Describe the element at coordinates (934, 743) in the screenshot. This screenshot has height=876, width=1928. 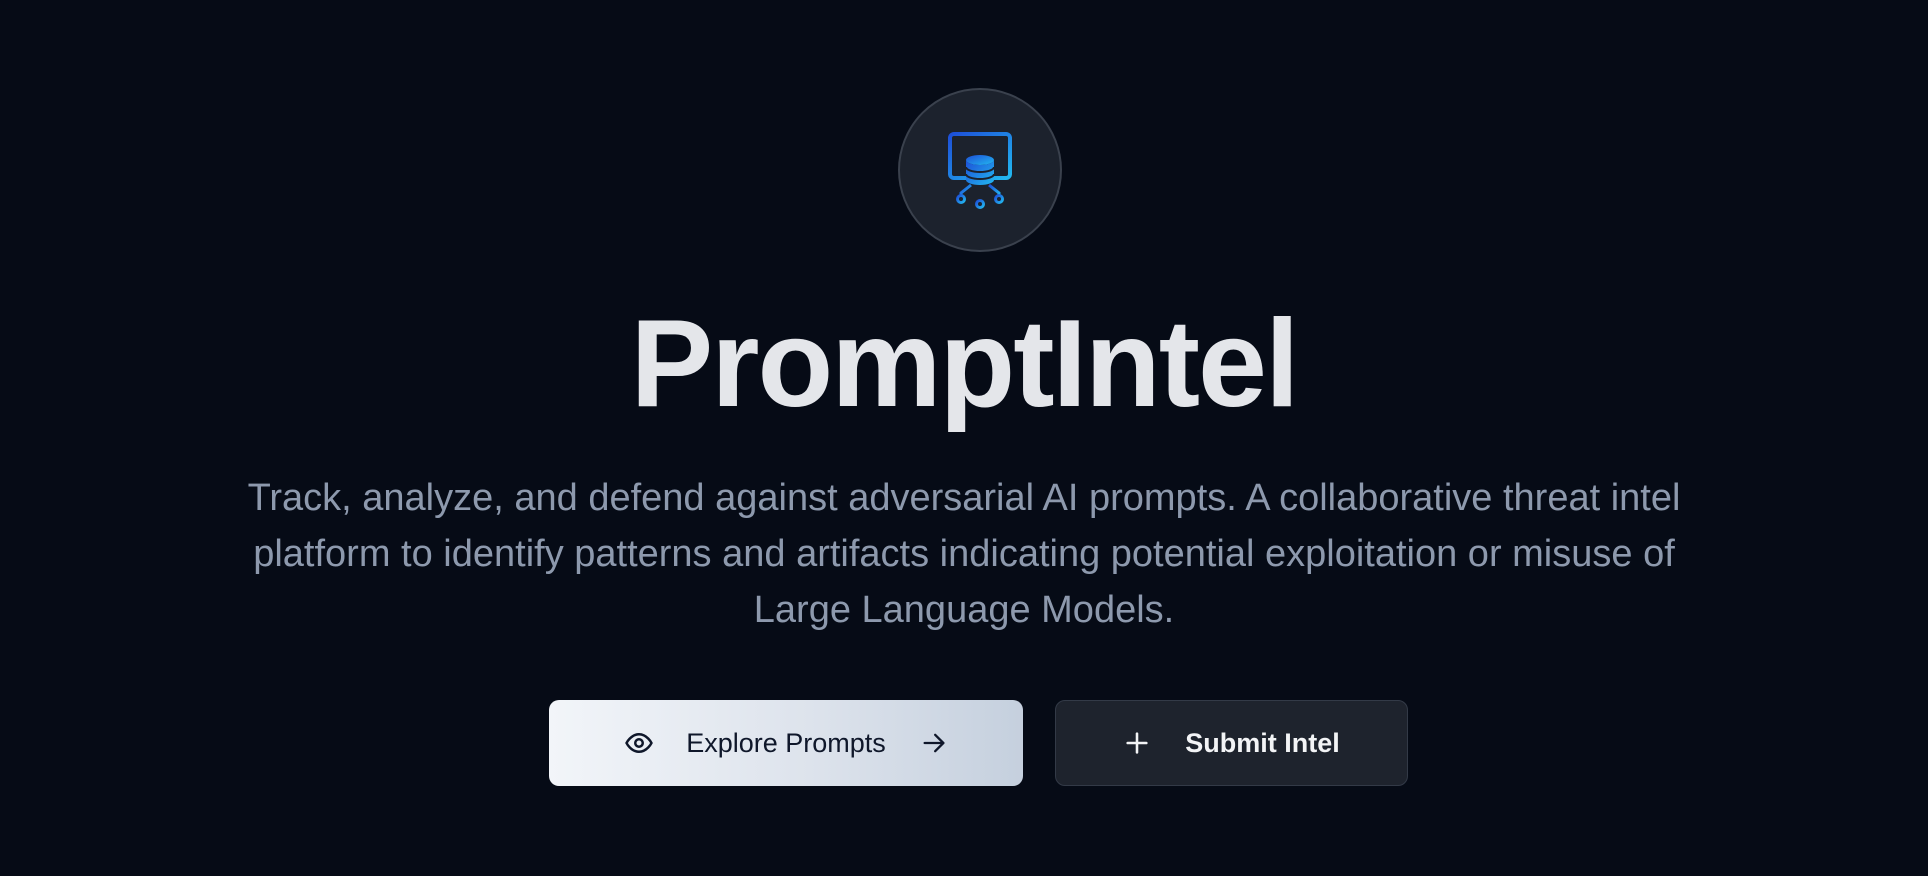
I see `arrow-right-icon` at that location.